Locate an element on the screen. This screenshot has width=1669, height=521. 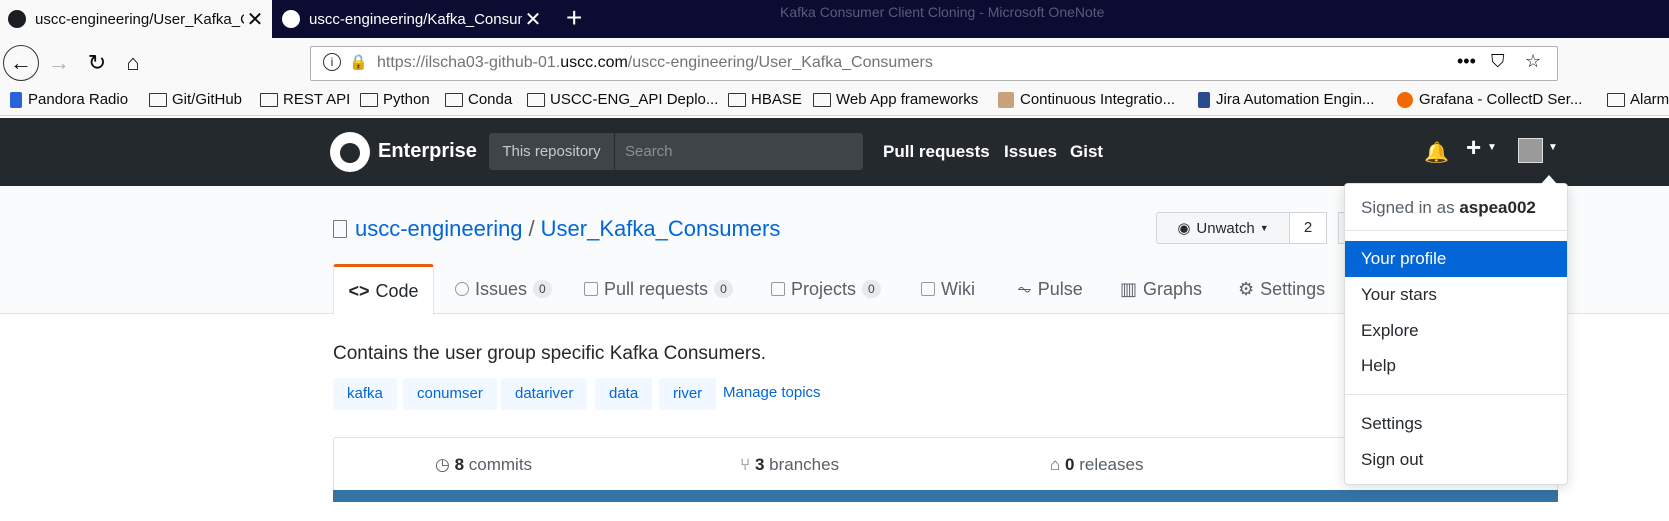
topic-tag: kafka is located at coordinates (365, 394).